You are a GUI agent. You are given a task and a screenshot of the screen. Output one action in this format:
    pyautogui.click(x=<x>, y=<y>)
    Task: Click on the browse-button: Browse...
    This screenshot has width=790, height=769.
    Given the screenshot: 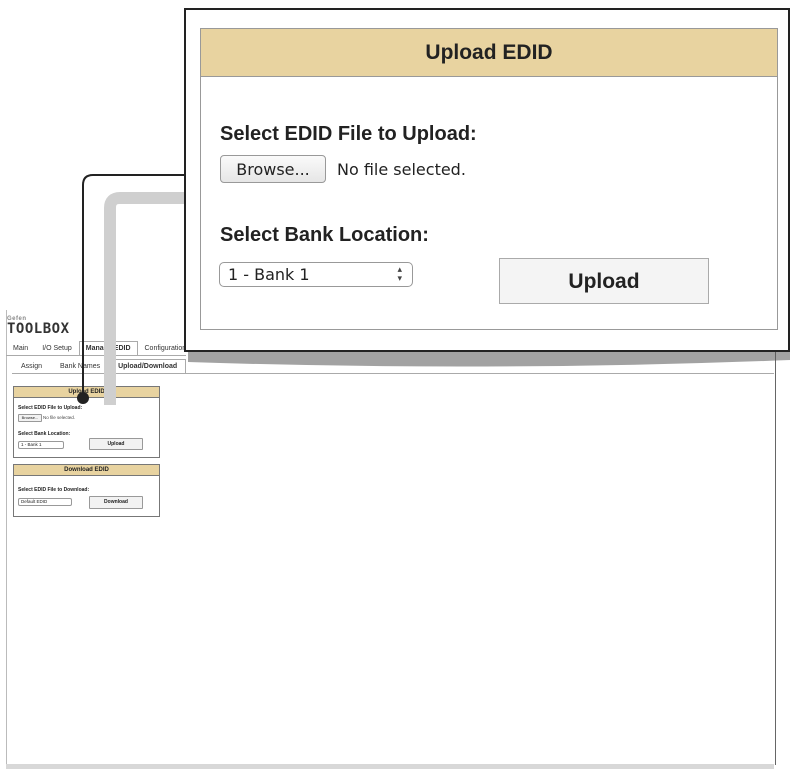 What is the action you would take?
    pyautogui.click(x=273, y=169)
    